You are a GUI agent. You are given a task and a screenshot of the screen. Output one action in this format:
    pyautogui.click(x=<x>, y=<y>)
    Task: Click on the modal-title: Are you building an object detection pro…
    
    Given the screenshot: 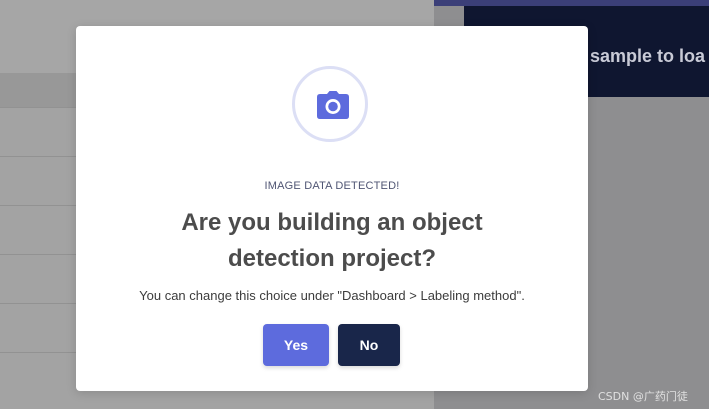 What is the action you would take?
    pyautogui.click(x=332, y=240)
    